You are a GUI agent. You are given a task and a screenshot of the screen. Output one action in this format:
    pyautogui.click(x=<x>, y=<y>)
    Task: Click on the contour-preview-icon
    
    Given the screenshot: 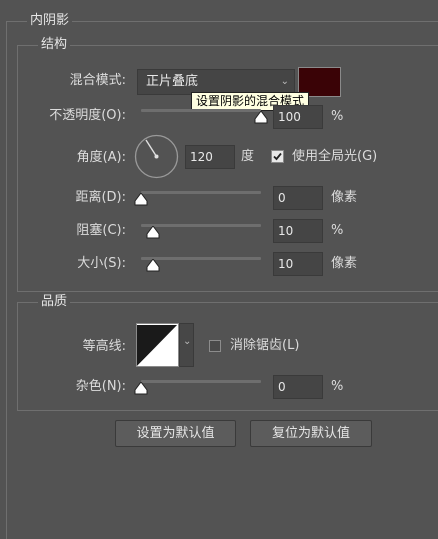 What is the action you would take?
    pyautogui.click(x=157, y=345)
    